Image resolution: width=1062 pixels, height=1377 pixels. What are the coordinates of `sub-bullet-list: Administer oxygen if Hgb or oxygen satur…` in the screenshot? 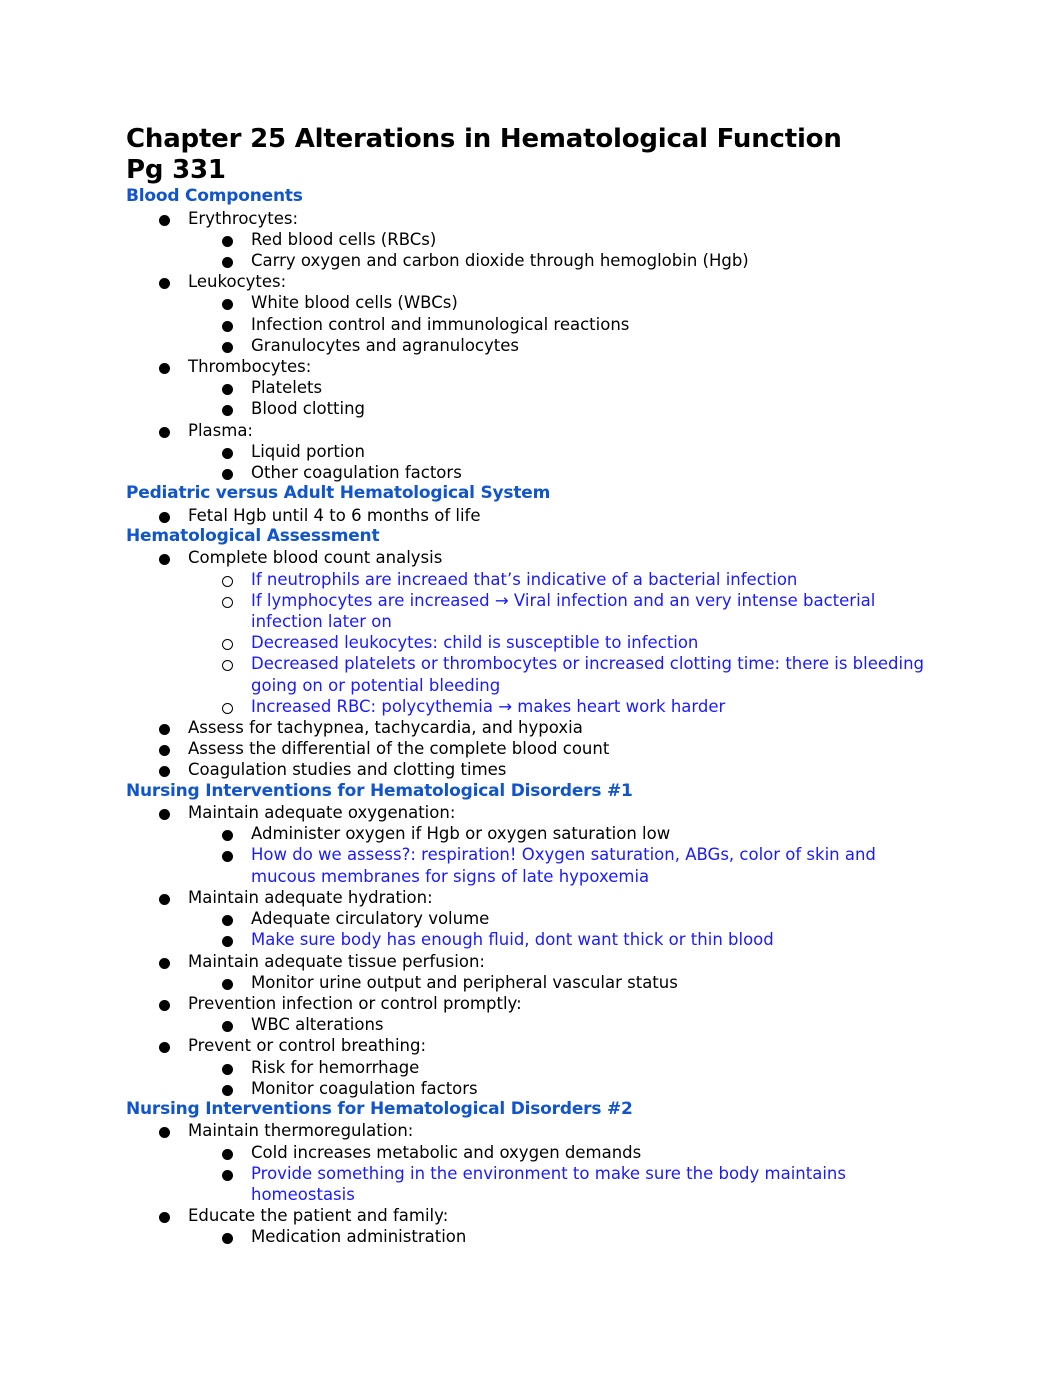 It's located at (526, 855).